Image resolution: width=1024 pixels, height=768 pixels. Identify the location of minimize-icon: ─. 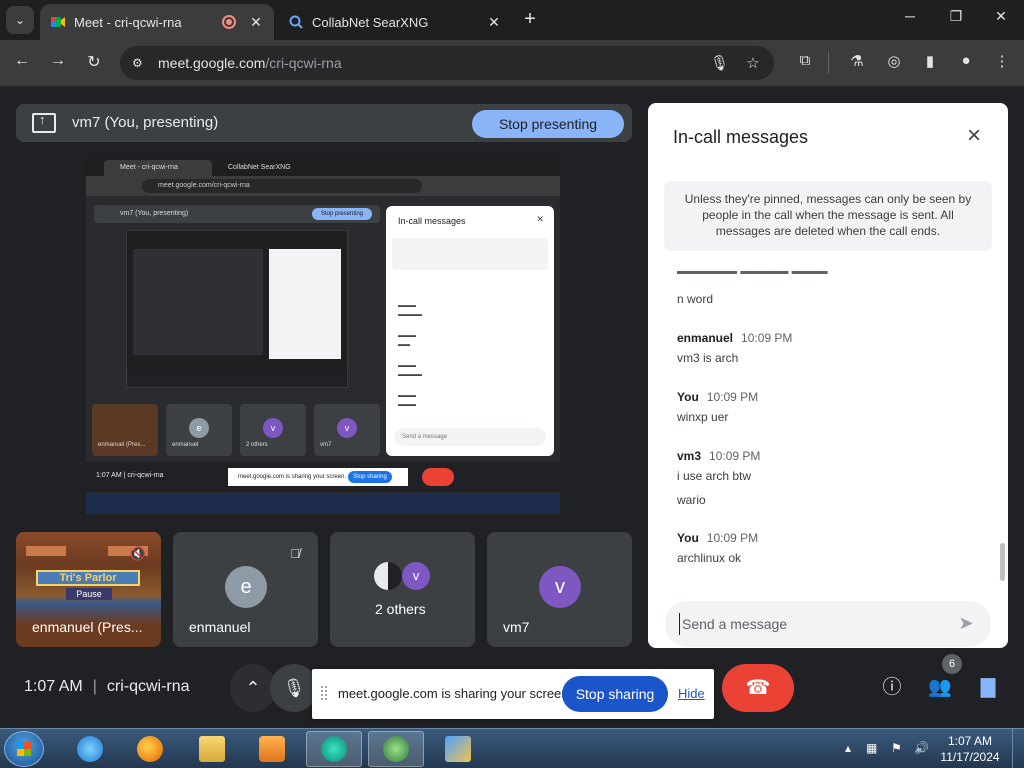
(910, 16).